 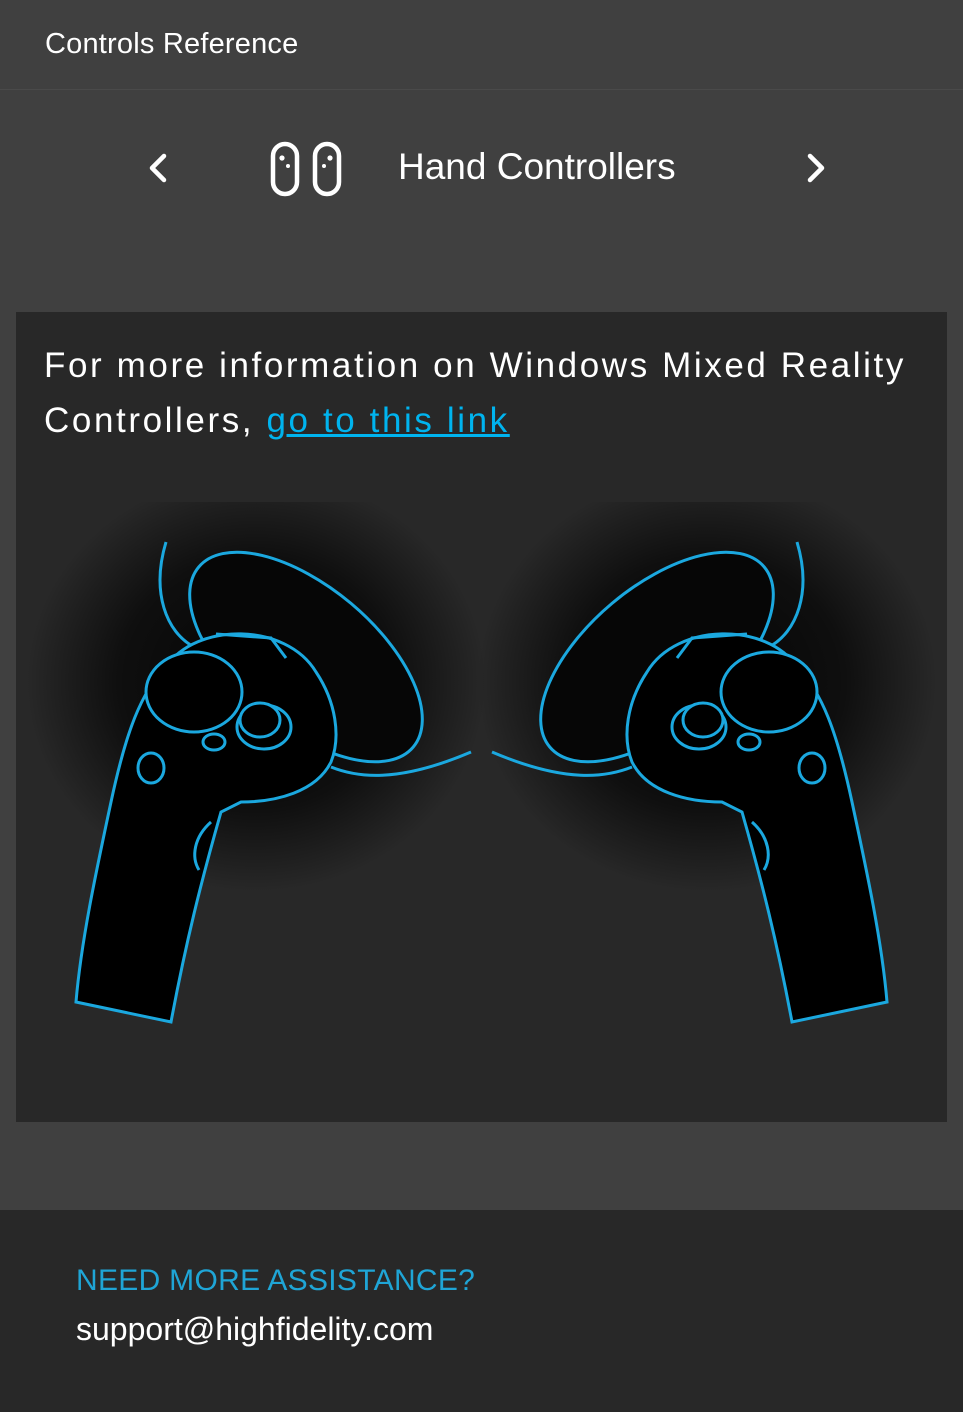 I want to click on page-title: Controls Reference, so click(x=172, y=44).